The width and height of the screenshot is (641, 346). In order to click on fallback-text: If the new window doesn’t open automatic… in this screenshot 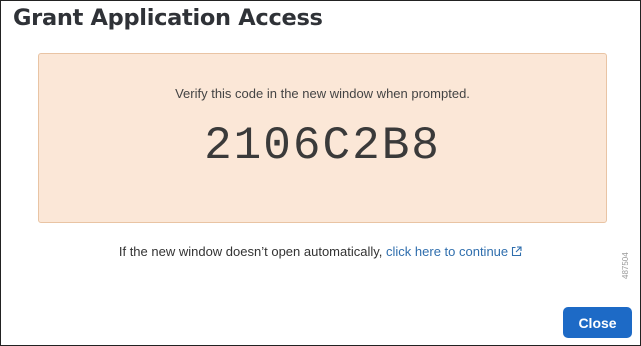, I will do `click(250, 251)`.